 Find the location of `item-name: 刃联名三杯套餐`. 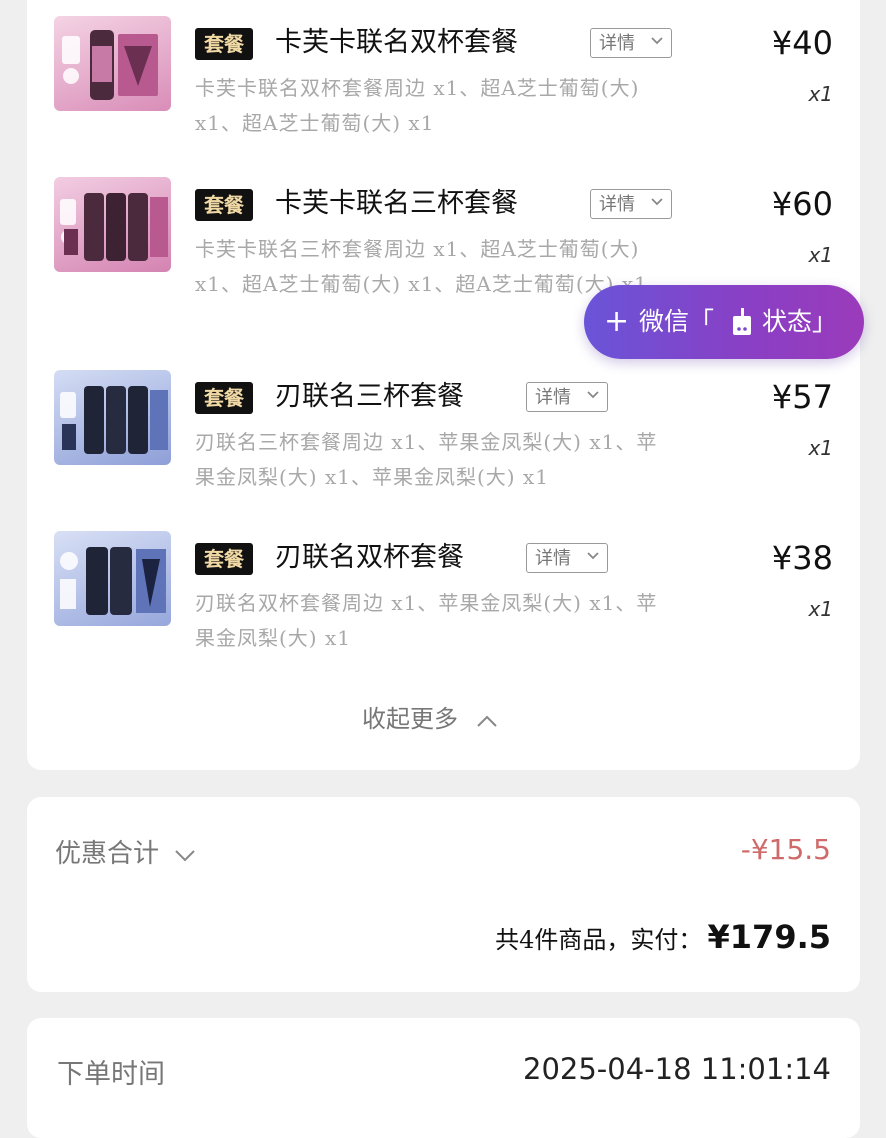

item-name: 刃联名三杯套餐 is located at coordinates (369, 396).